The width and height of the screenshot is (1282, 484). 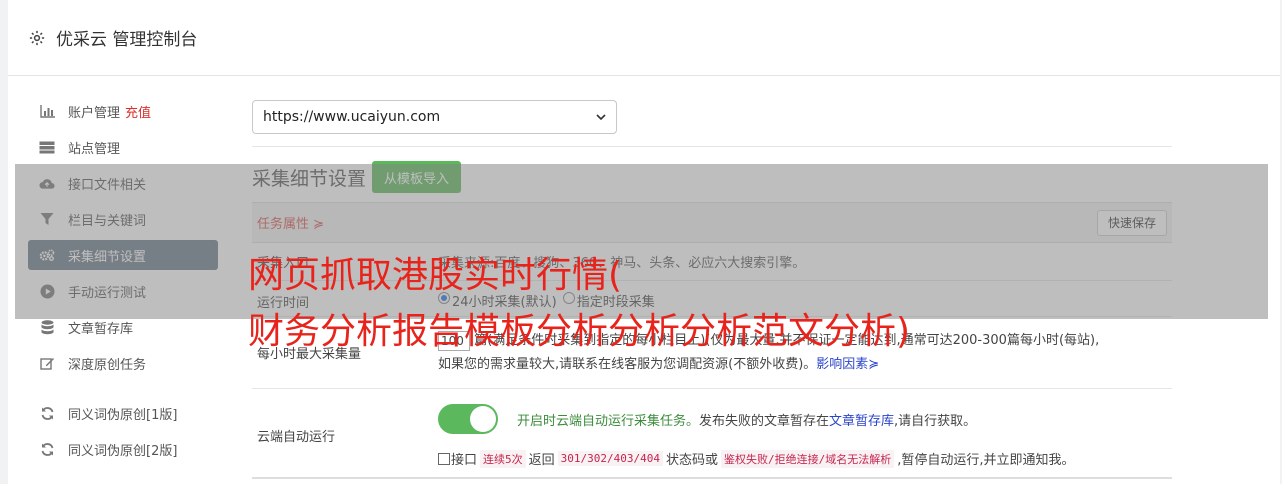 I want to click on sidebar-item-manual-run: 手动运行测试, so click(x=123, y=291).